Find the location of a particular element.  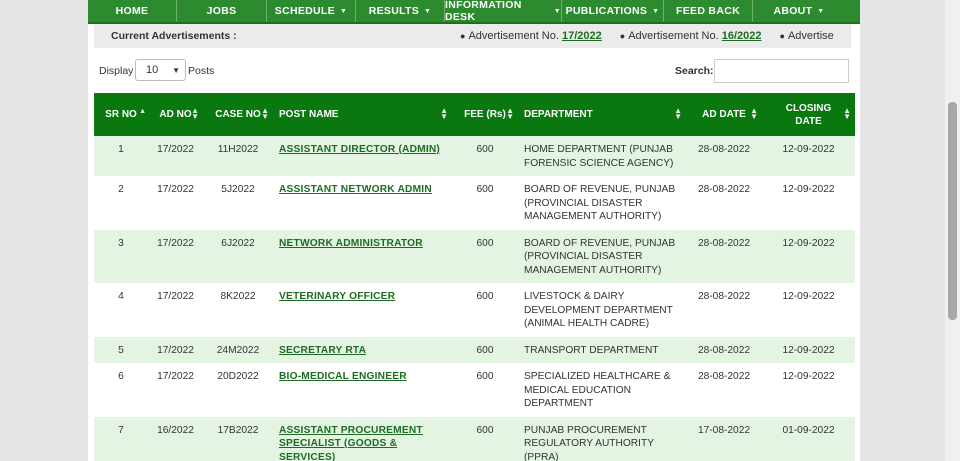

cell-closing: 01-09-2022 is located at coordinates (808, 430).